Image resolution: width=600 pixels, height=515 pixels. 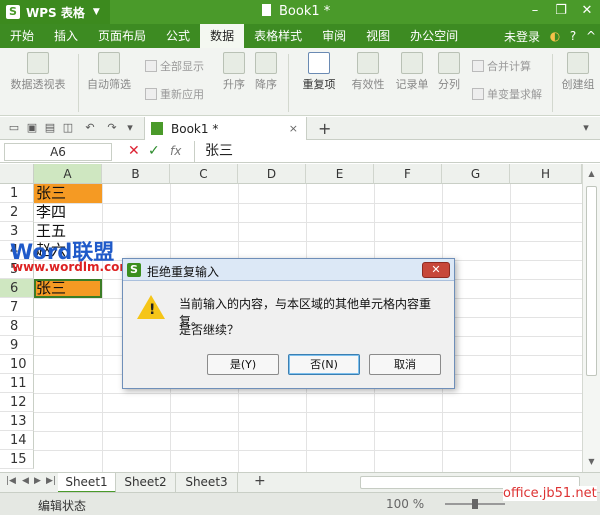 What do you see at coordinates (260, 481) in the screenshot?
I see `add-sheet-button: +` at bounding box center [260, 481].